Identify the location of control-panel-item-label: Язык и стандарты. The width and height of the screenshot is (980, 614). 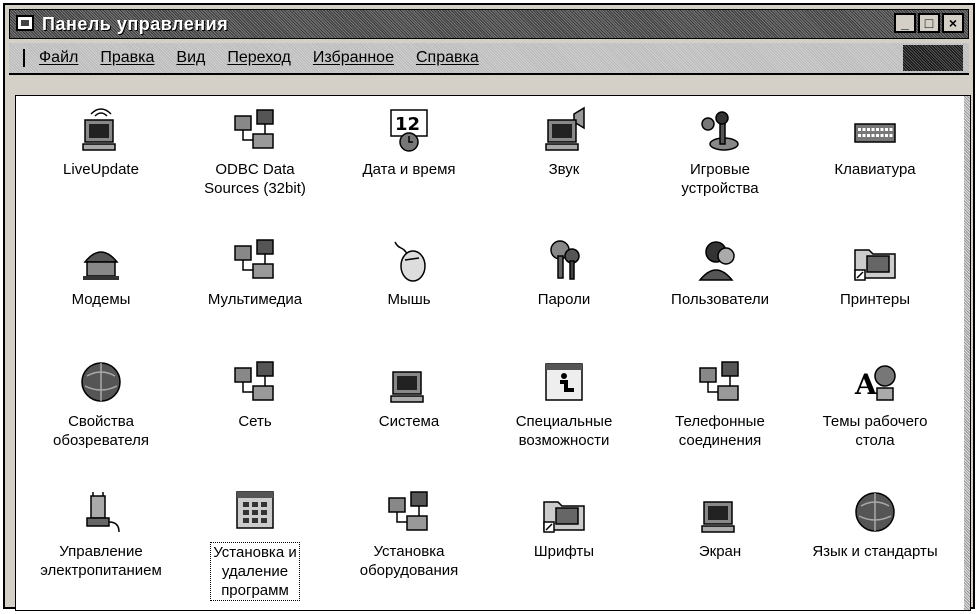
(875, 551).